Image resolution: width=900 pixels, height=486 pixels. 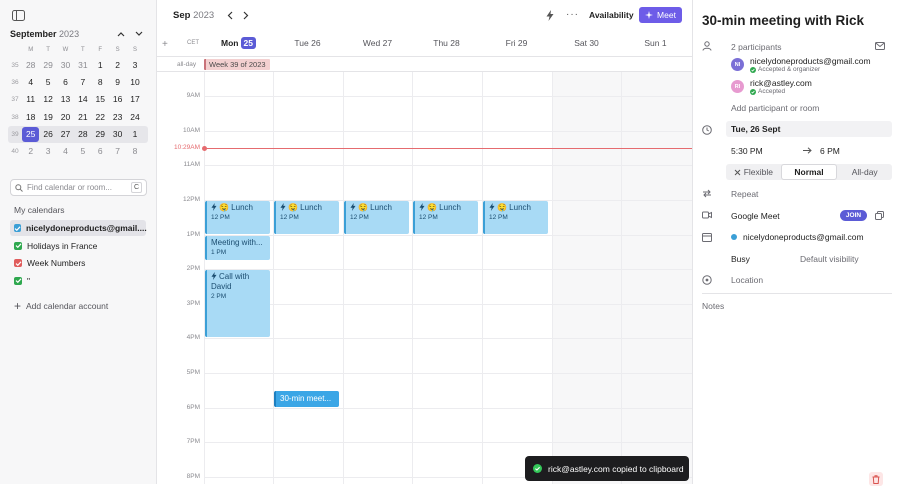 I want to click on mini-calendar-day: 18, so click(x=30, y=117).